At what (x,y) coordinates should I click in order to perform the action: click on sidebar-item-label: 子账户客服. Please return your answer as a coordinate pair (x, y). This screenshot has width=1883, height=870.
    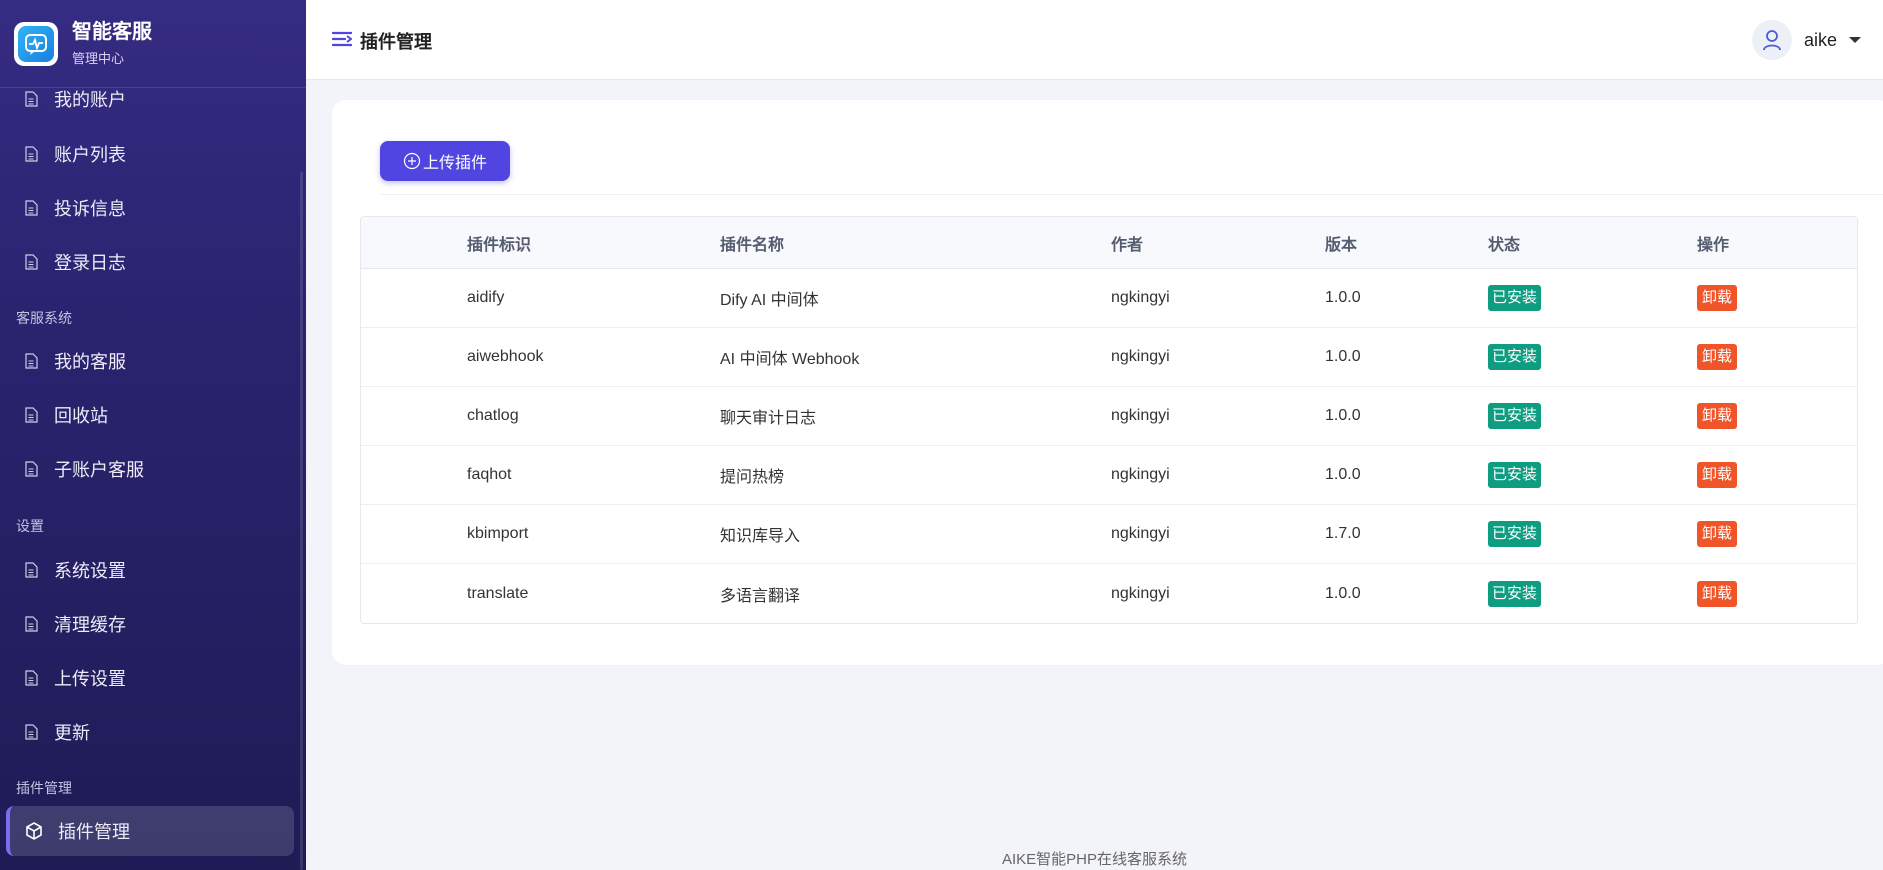
    Looking at the image, I should click on (99, 470).